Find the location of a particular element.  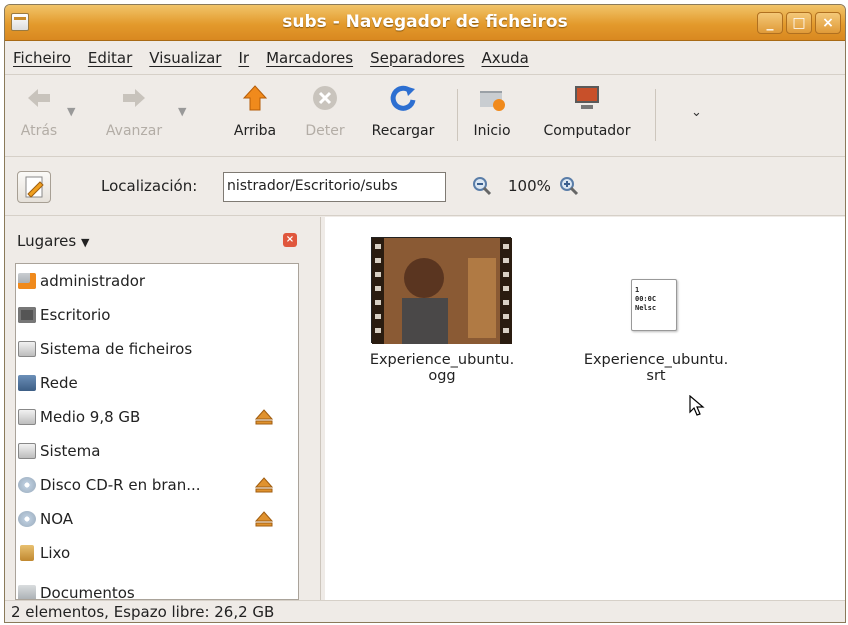

maximize-button: □ is located at coordinates (799, 23).